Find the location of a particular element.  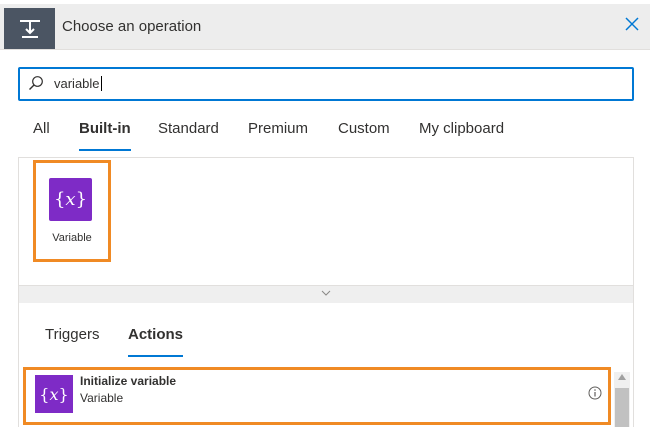

tab-built-in: Built-in is located at coordinates (105, 135).